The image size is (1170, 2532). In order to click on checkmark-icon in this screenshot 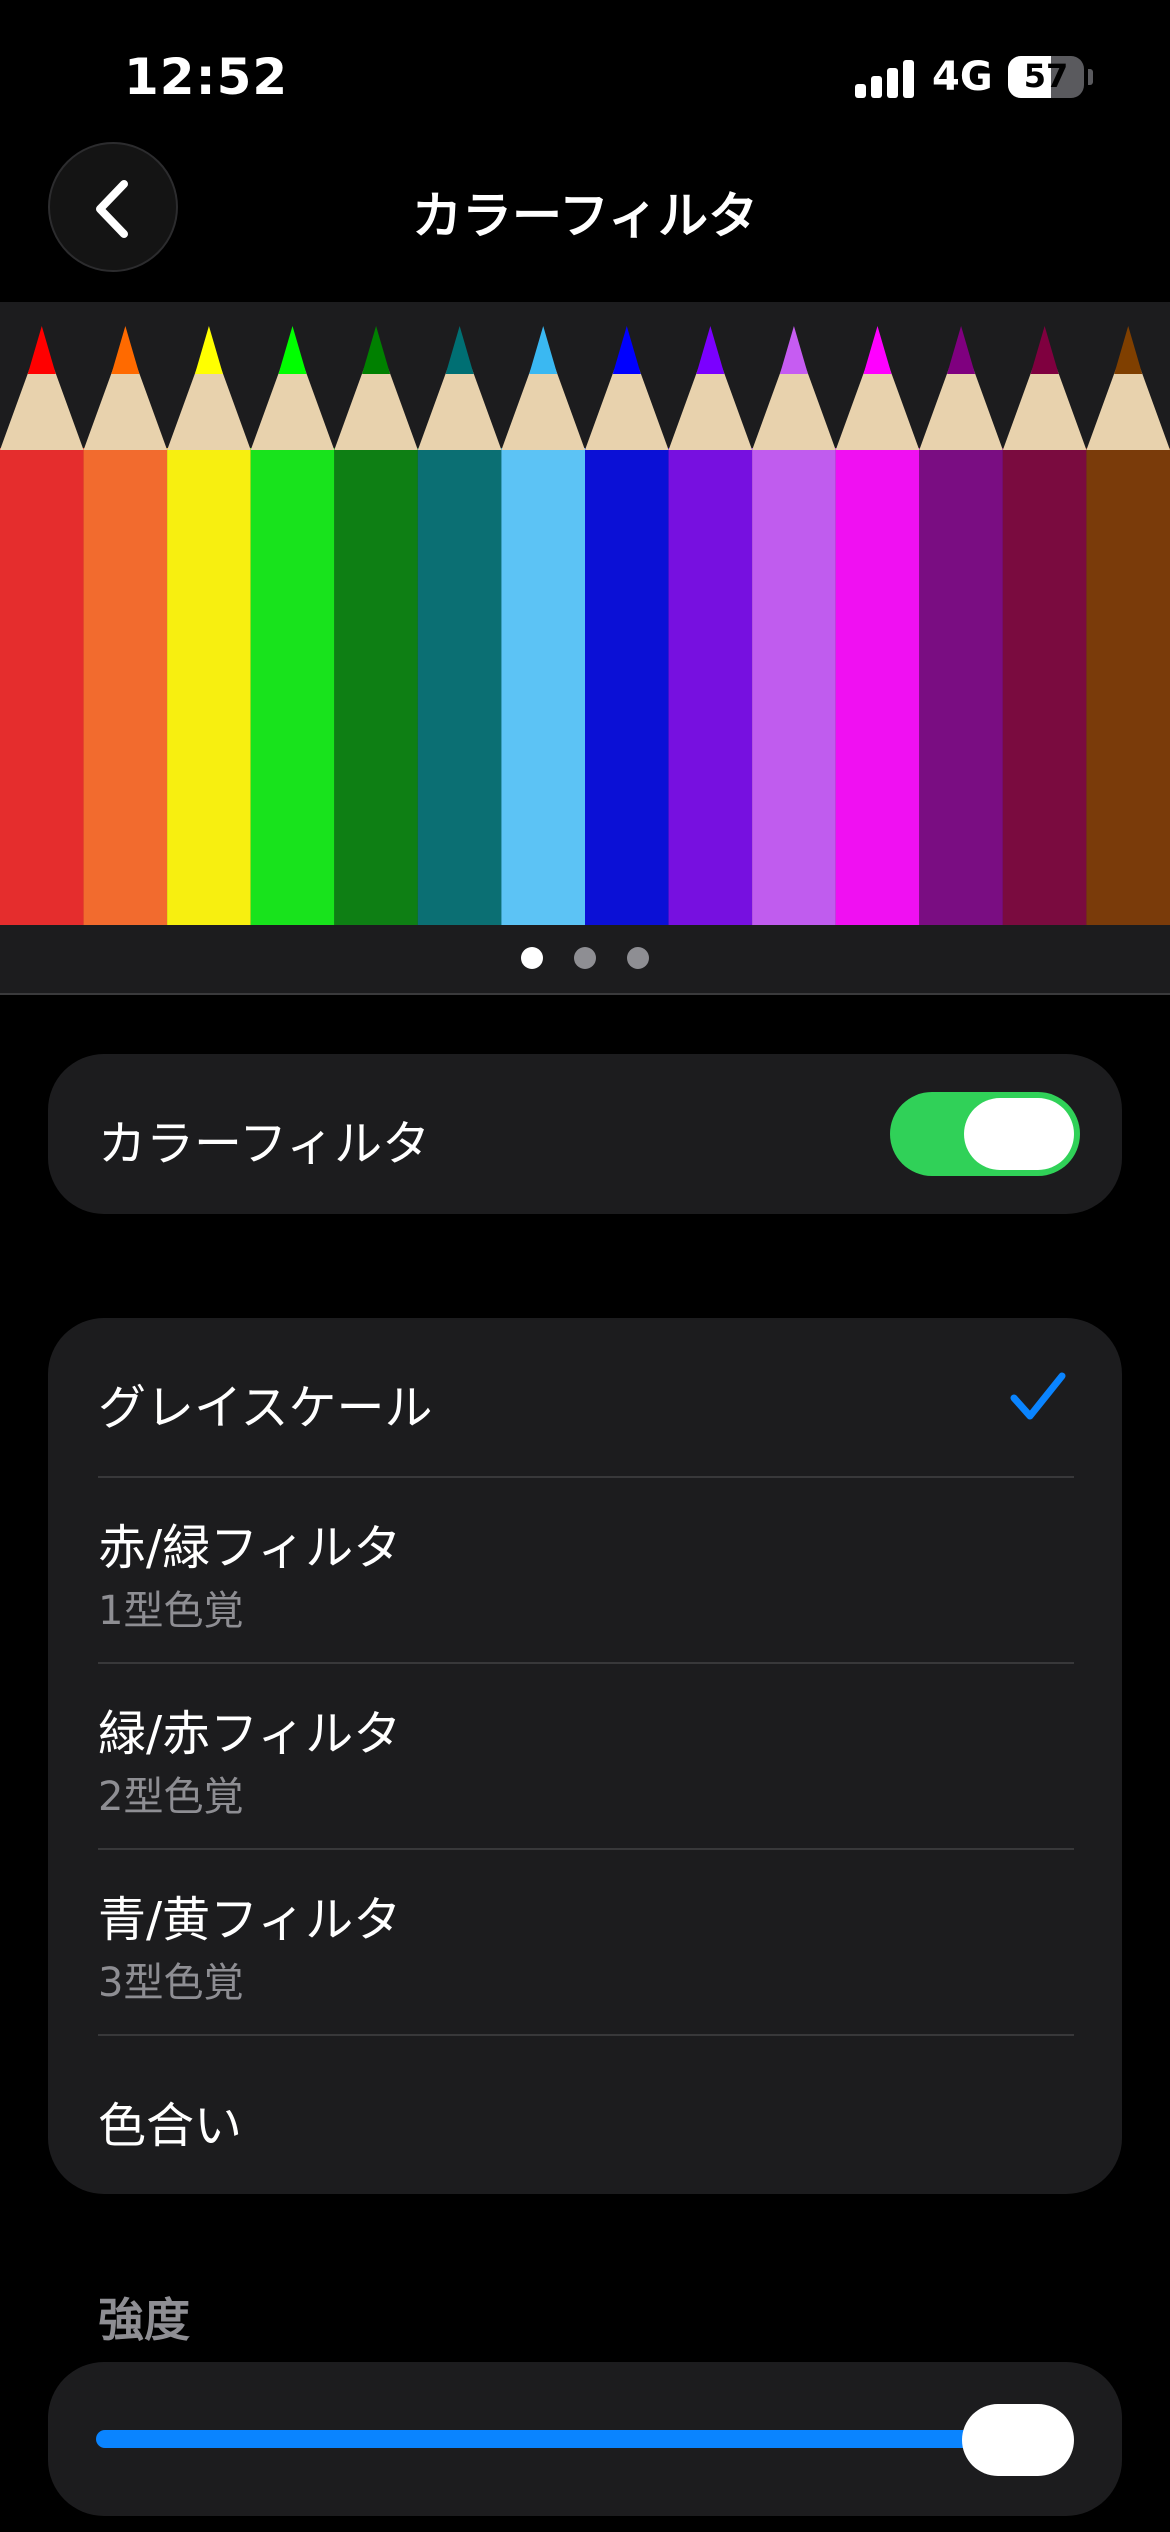, I will do `click(1038, 1396)`.